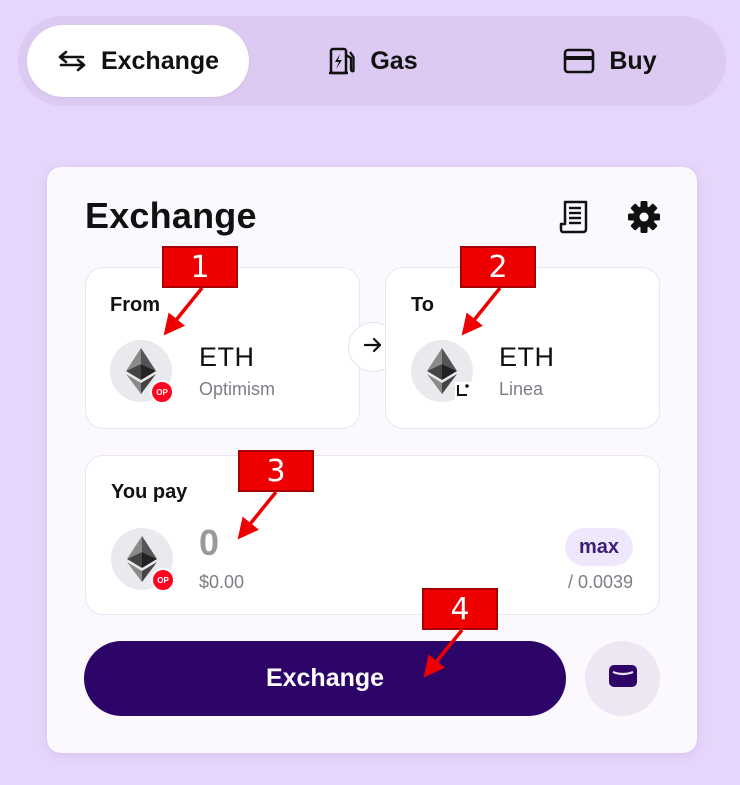  Describe the element at coordinates (422, 305) in the screenshot. I see `to-label: To` at that location.